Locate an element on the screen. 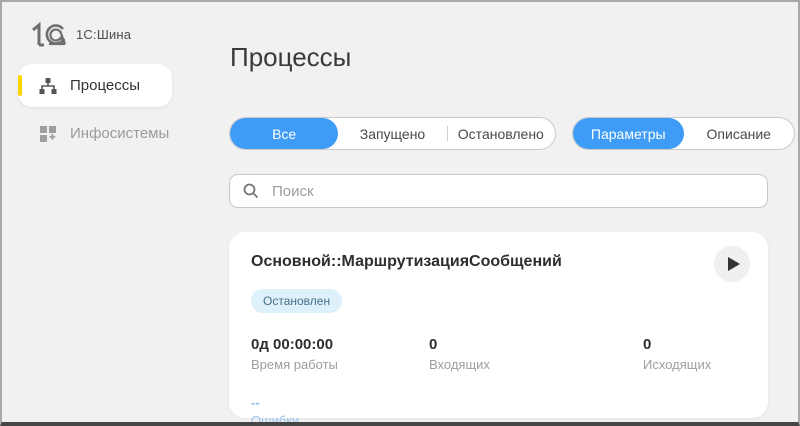  search-box is located at coordinates (498, 191).